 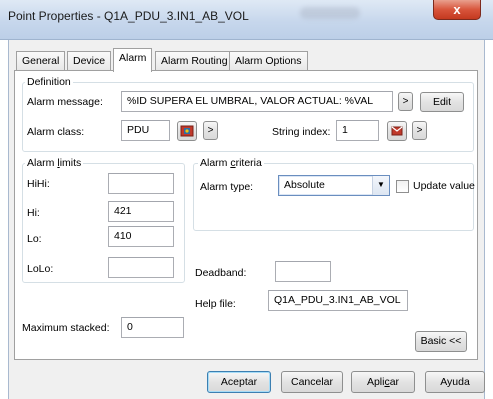 I want to click on alarm-message-label: Alarm message:, so click(x=65, y=102).